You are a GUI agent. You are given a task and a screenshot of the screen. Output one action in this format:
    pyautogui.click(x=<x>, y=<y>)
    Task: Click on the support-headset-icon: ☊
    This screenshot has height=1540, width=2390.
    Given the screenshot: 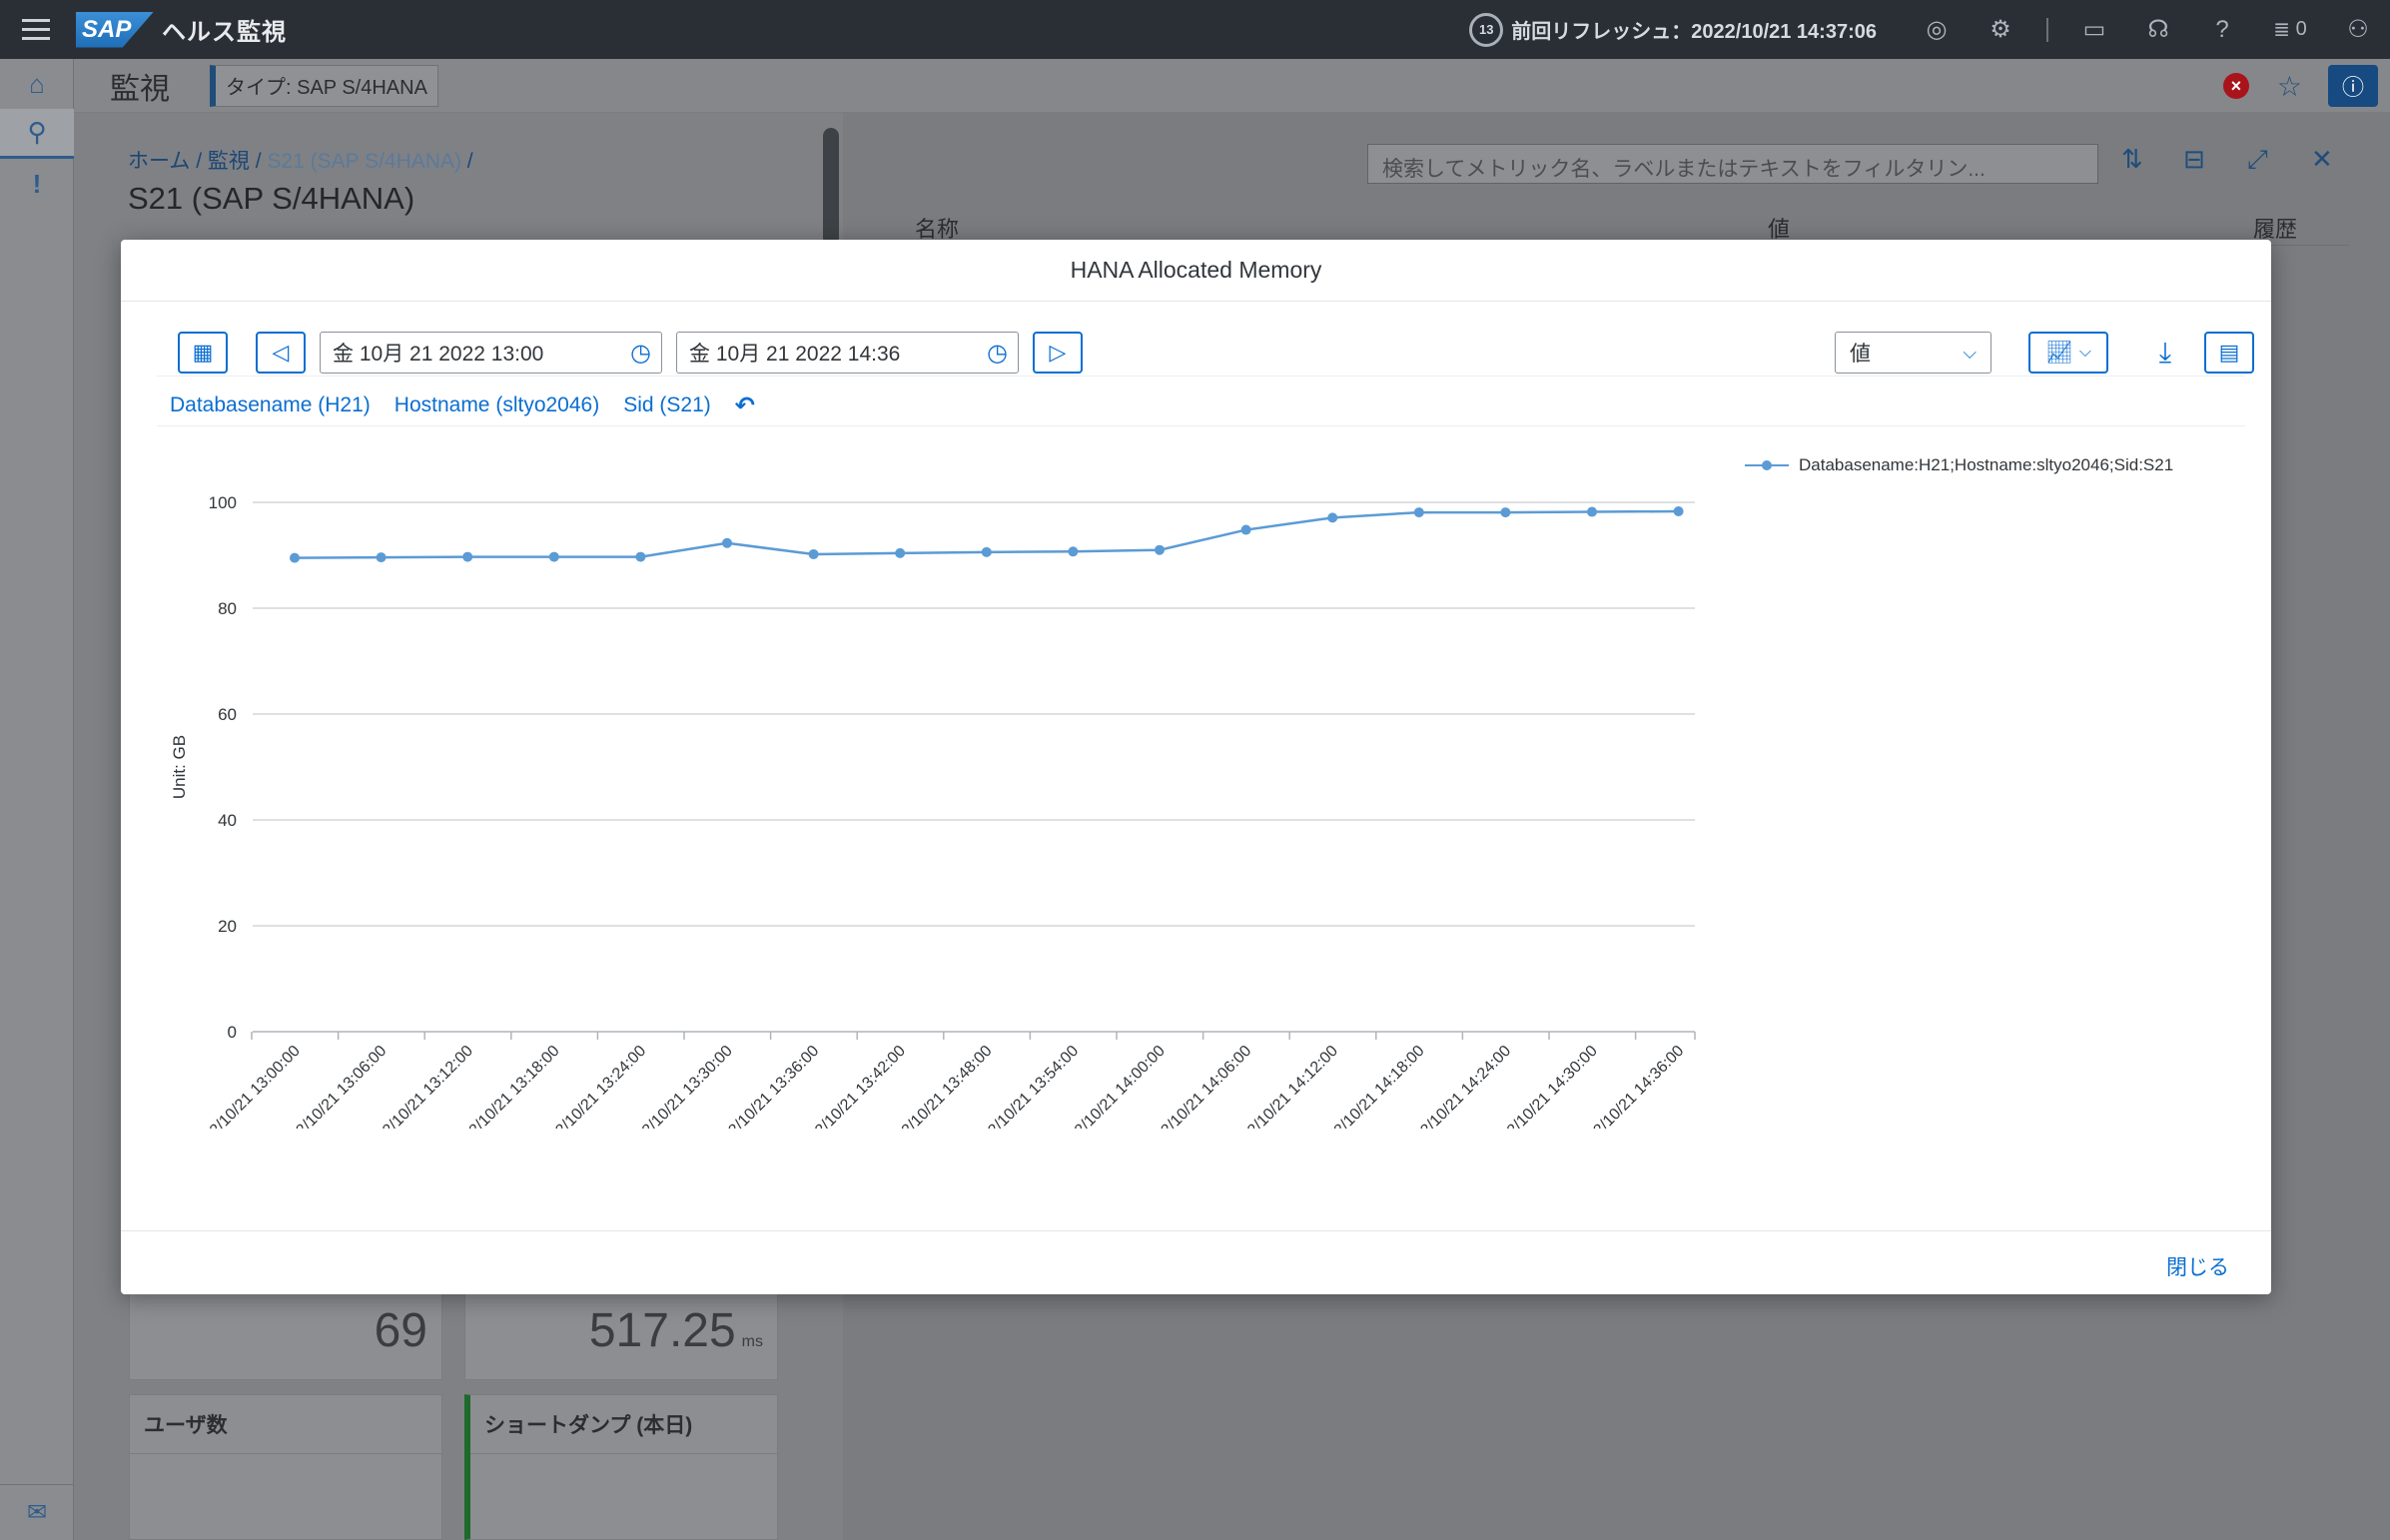 What is the action you would take?
    pyautogui.click(x=2158, y=30)
    